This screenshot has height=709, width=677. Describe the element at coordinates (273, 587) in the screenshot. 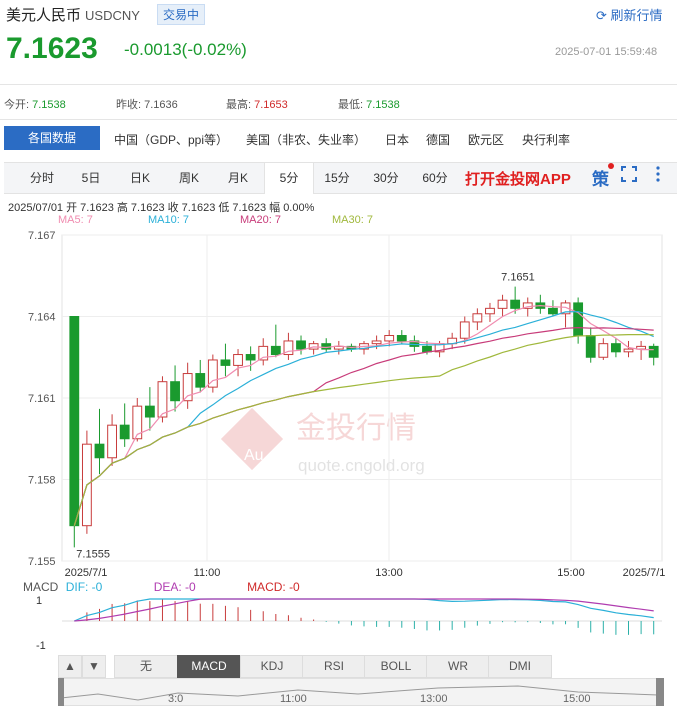

I see `macd-value: MACD: -0` at that location.